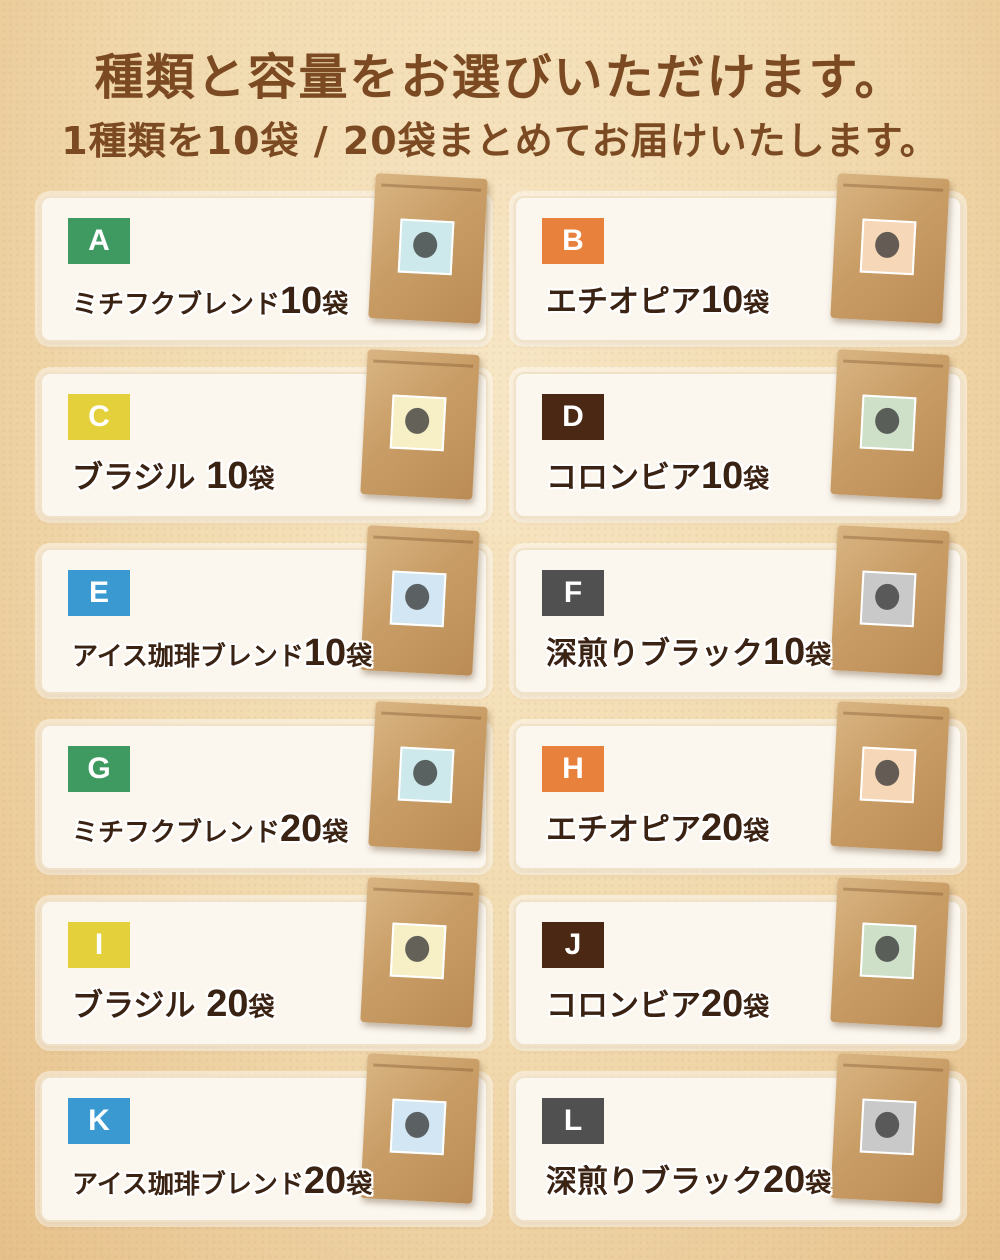 This screenshot has height=1260, width=1000. What do you see at coordinates (738, 609) in the screenshot?
I see `product-card-f: F 深煎りブラック10袋` at bounding box center [738, 609].